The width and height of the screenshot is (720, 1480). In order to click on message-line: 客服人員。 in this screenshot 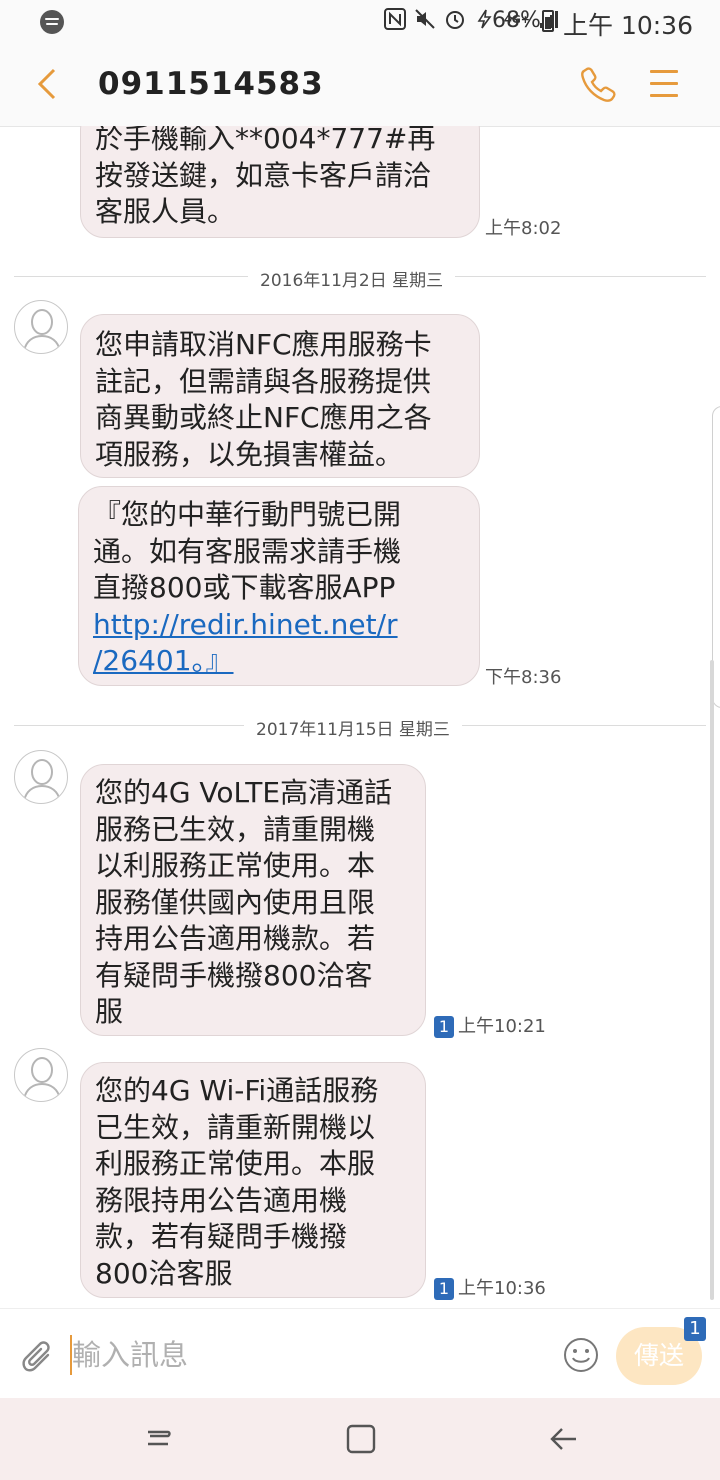, I will do `click(165, 211)`.